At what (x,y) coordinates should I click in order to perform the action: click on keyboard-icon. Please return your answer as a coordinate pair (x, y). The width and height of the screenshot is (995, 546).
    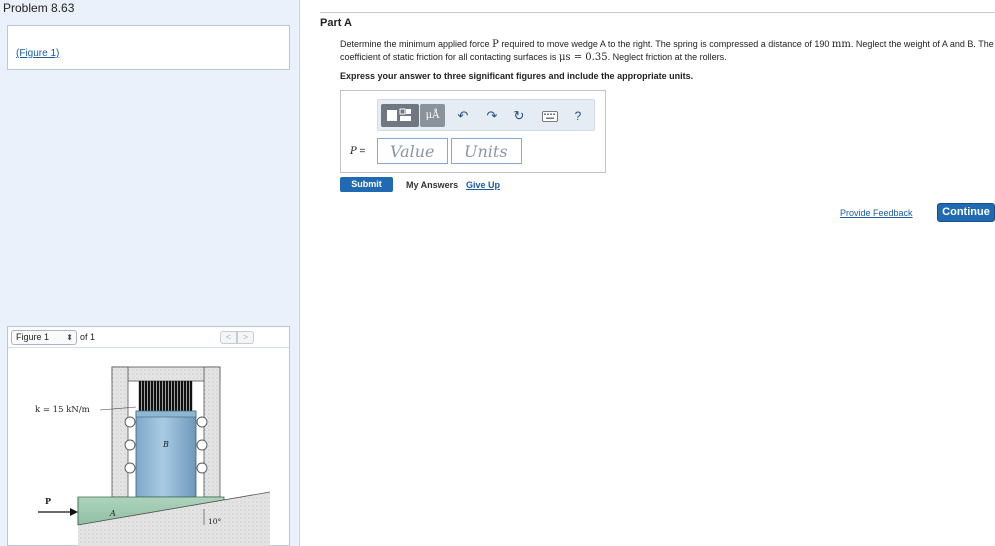
    Looking at the image, I should click on (550, 116).